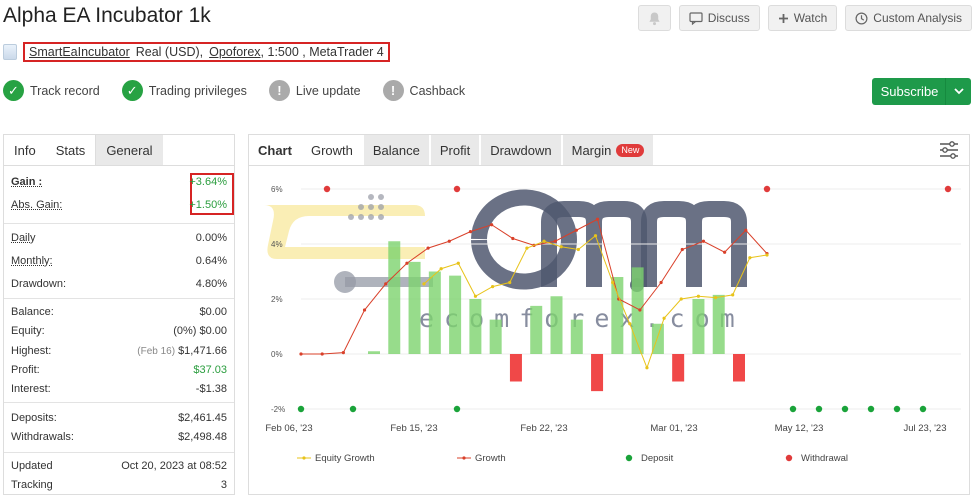 The image size is (977, 499). I want to click on badge-label: Trading privileges, so click(197, 90).